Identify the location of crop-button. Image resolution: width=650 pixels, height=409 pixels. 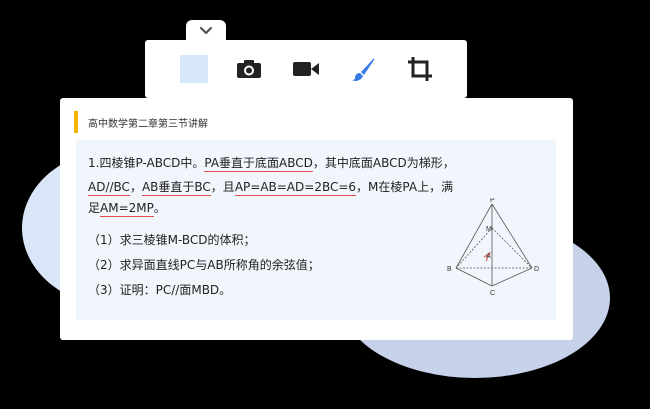
(420, 69).